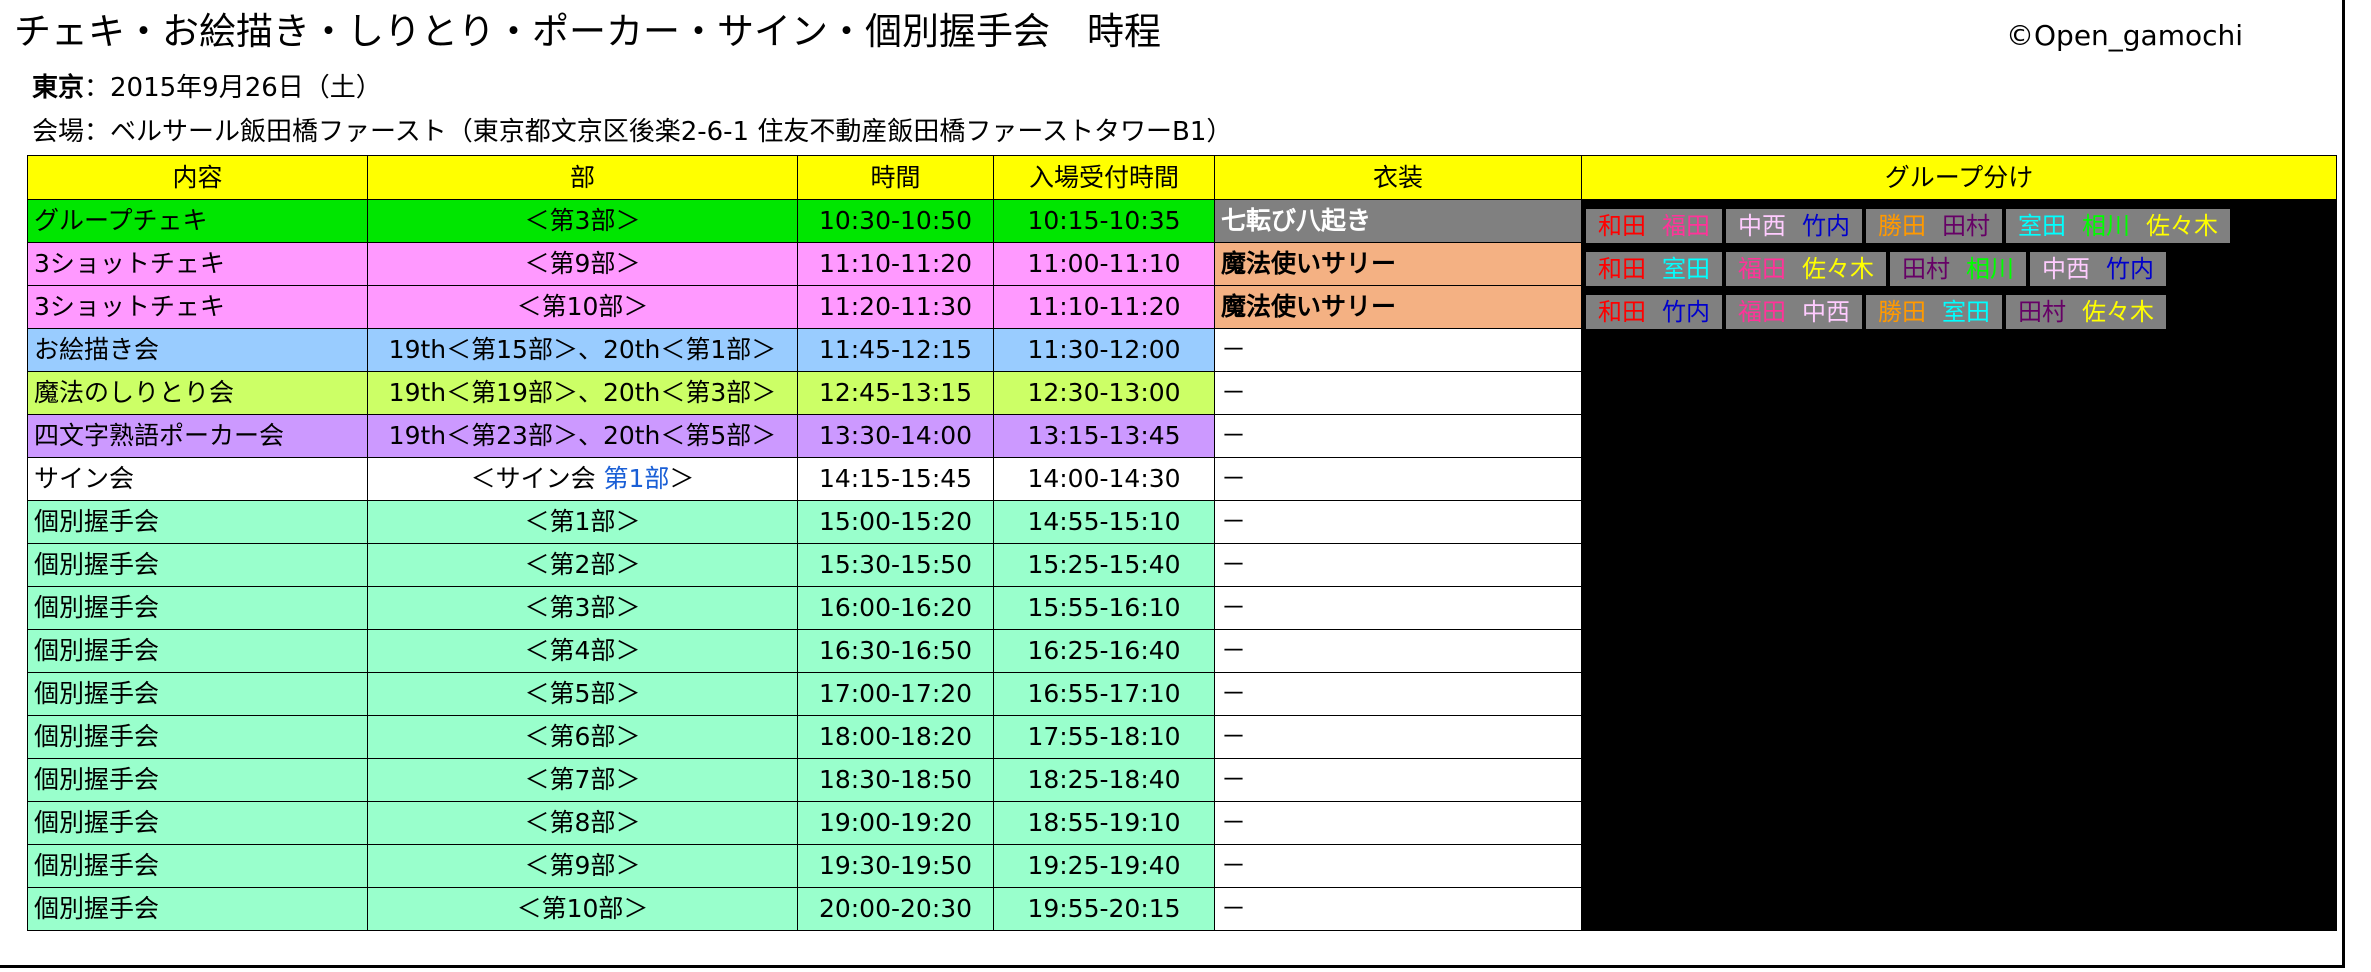 The image size is (2371, 972). I want to click on part-link: 第1部, so click(637, 478).